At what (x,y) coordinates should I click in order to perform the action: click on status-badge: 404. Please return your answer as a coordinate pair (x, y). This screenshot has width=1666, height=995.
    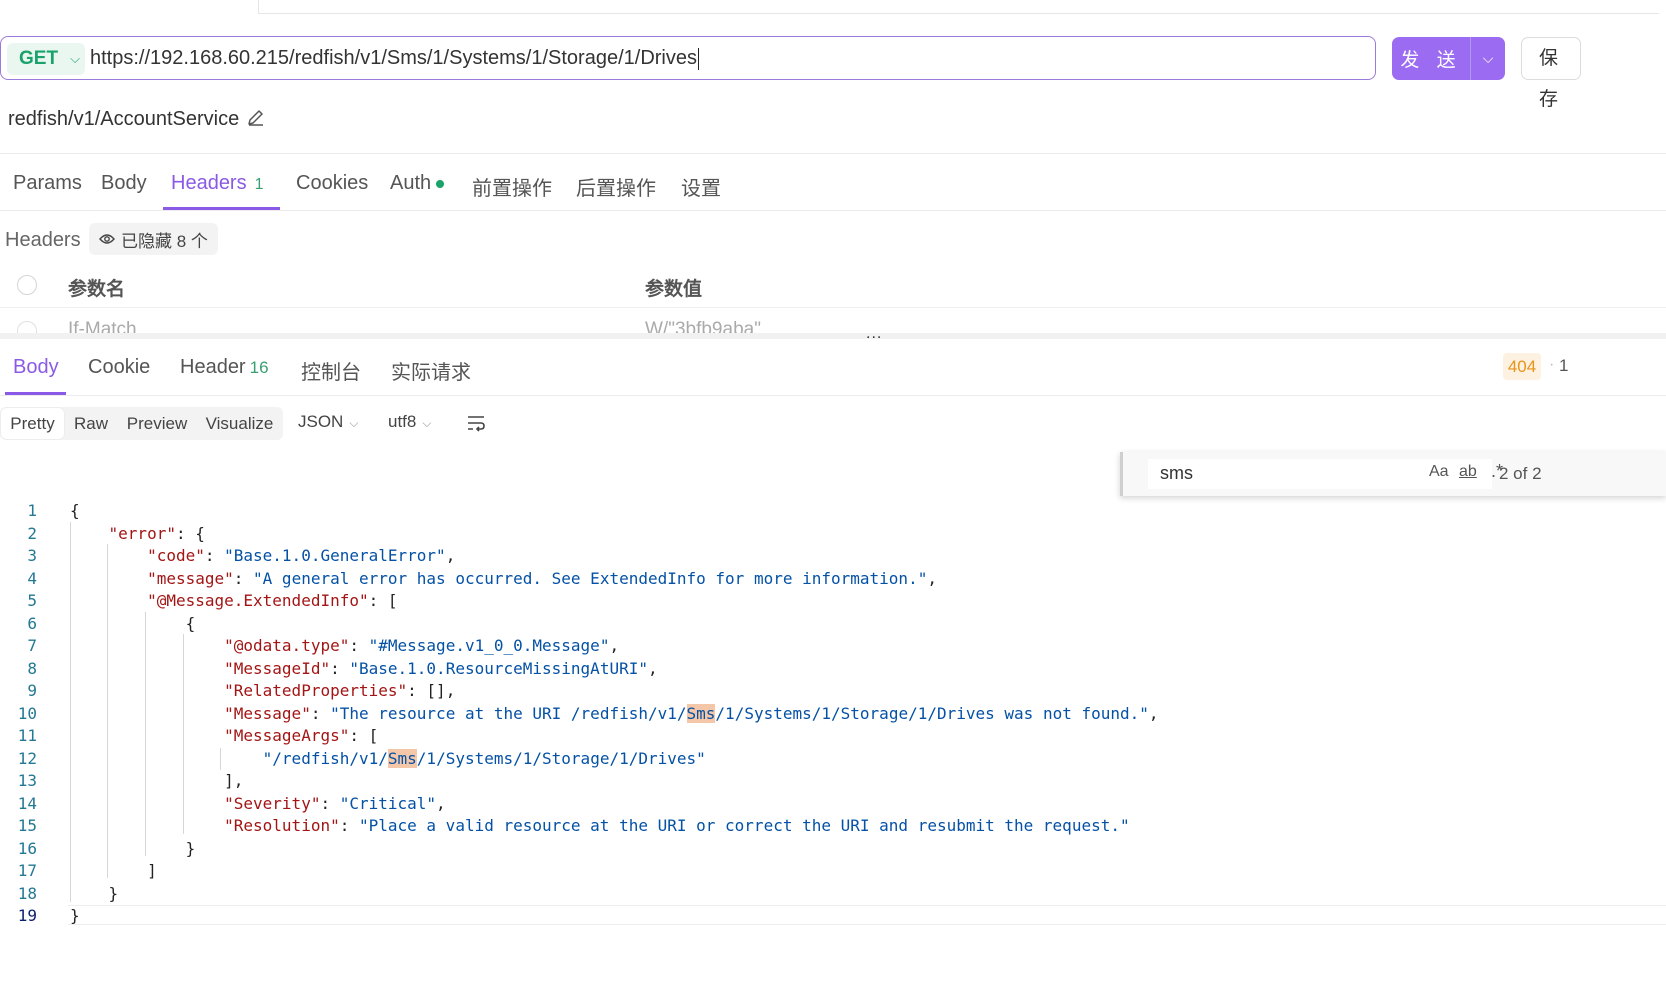
    Looking at the image, I should click on (1522, 366).